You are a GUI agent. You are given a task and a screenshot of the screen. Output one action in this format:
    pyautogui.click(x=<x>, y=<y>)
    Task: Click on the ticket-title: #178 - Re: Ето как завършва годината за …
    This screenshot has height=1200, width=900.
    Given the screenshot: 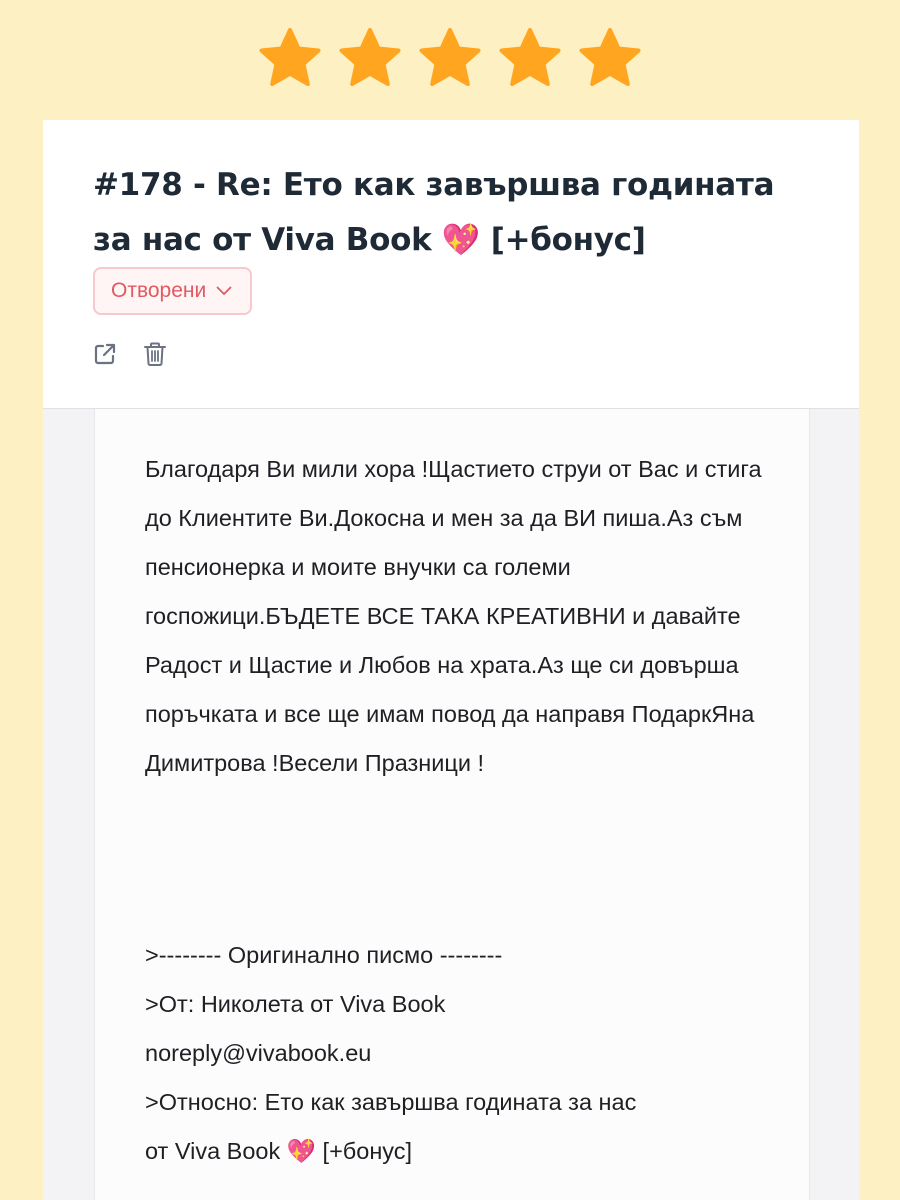 What is the action you would take?
    pyautogui.click(x=434, y=212)
    